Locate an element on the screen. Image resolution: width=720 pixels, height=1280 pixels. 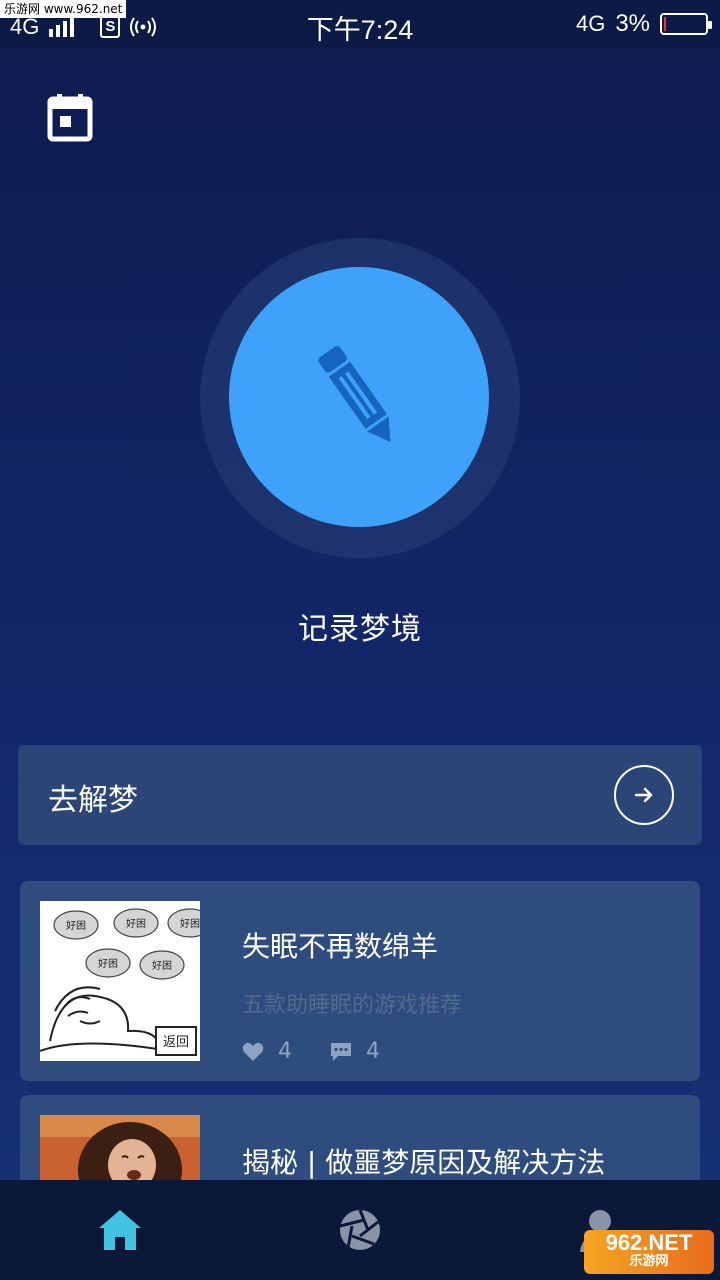
nav-home is located at coordinates (120, 1230).